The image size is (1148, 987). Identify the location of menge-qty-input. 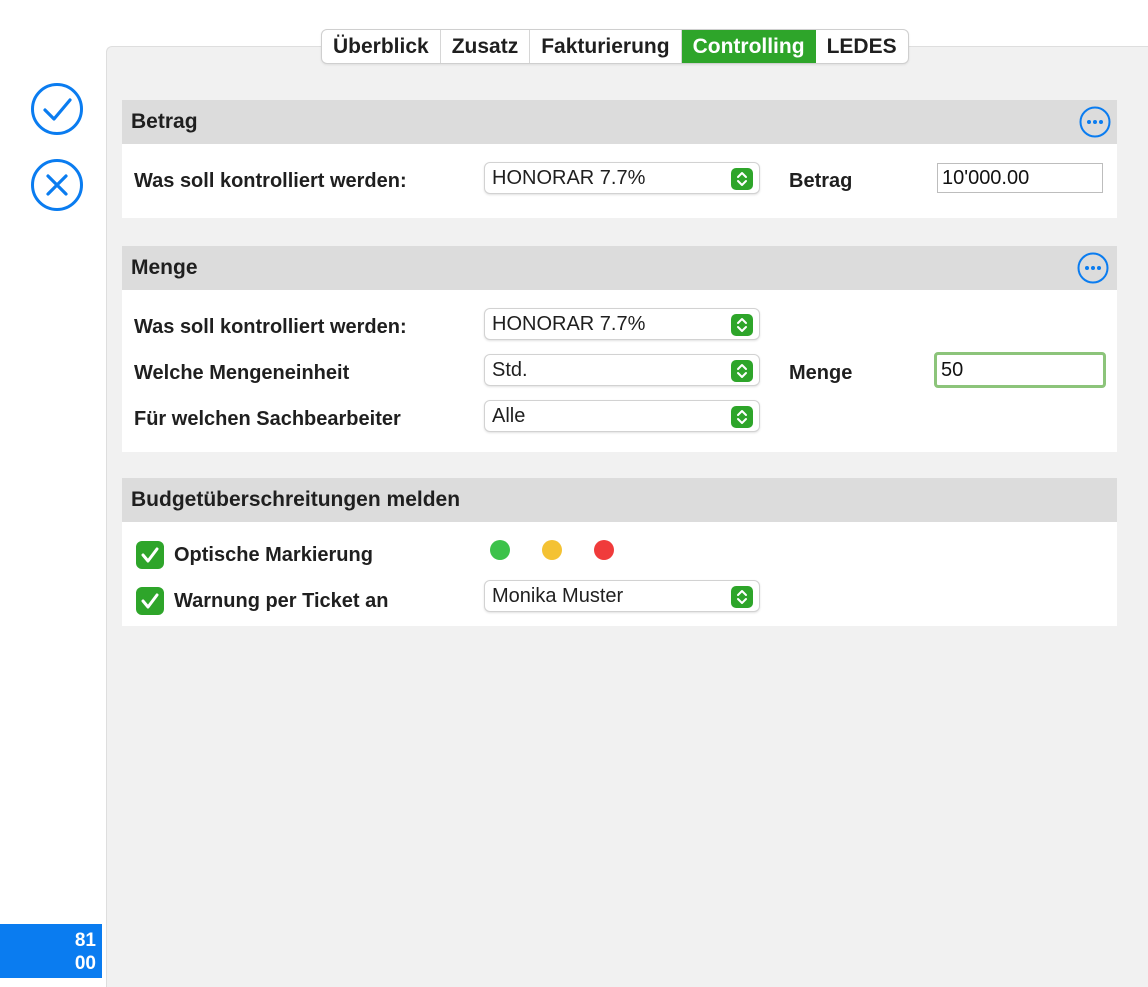
(1020, 370).